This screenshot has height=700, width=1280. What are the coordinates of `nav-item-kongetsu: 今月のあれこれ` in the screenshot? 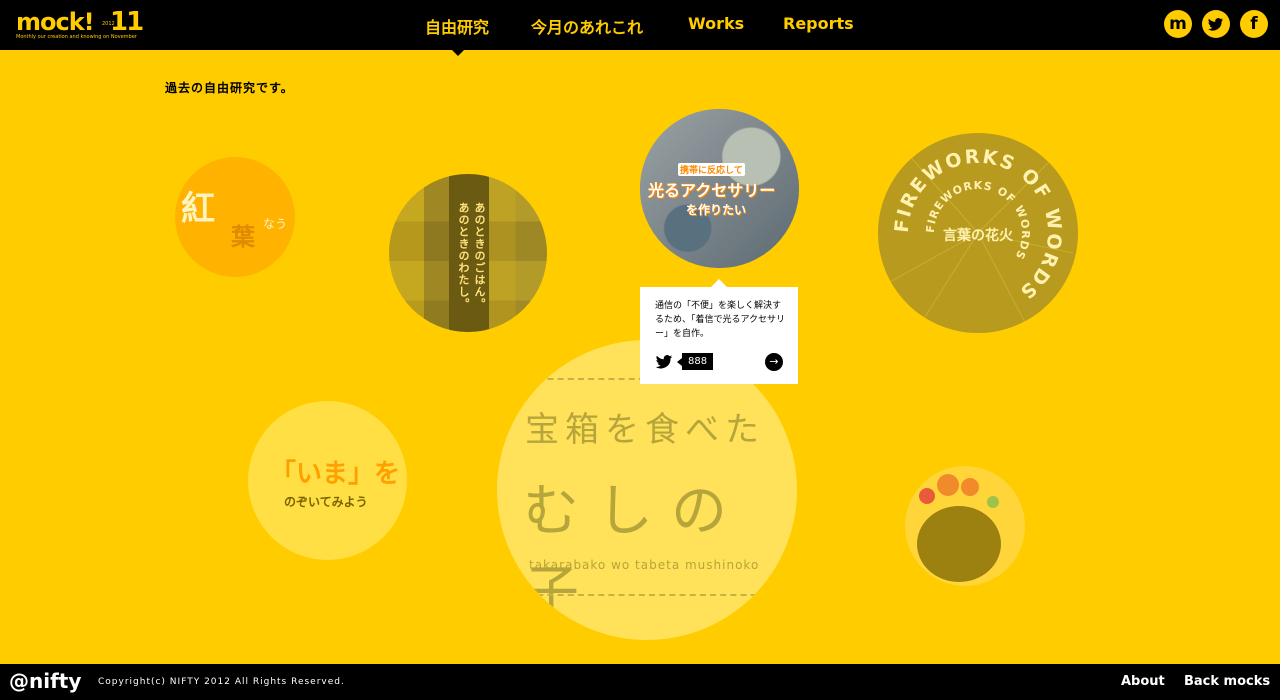 It's located at (587, 26).